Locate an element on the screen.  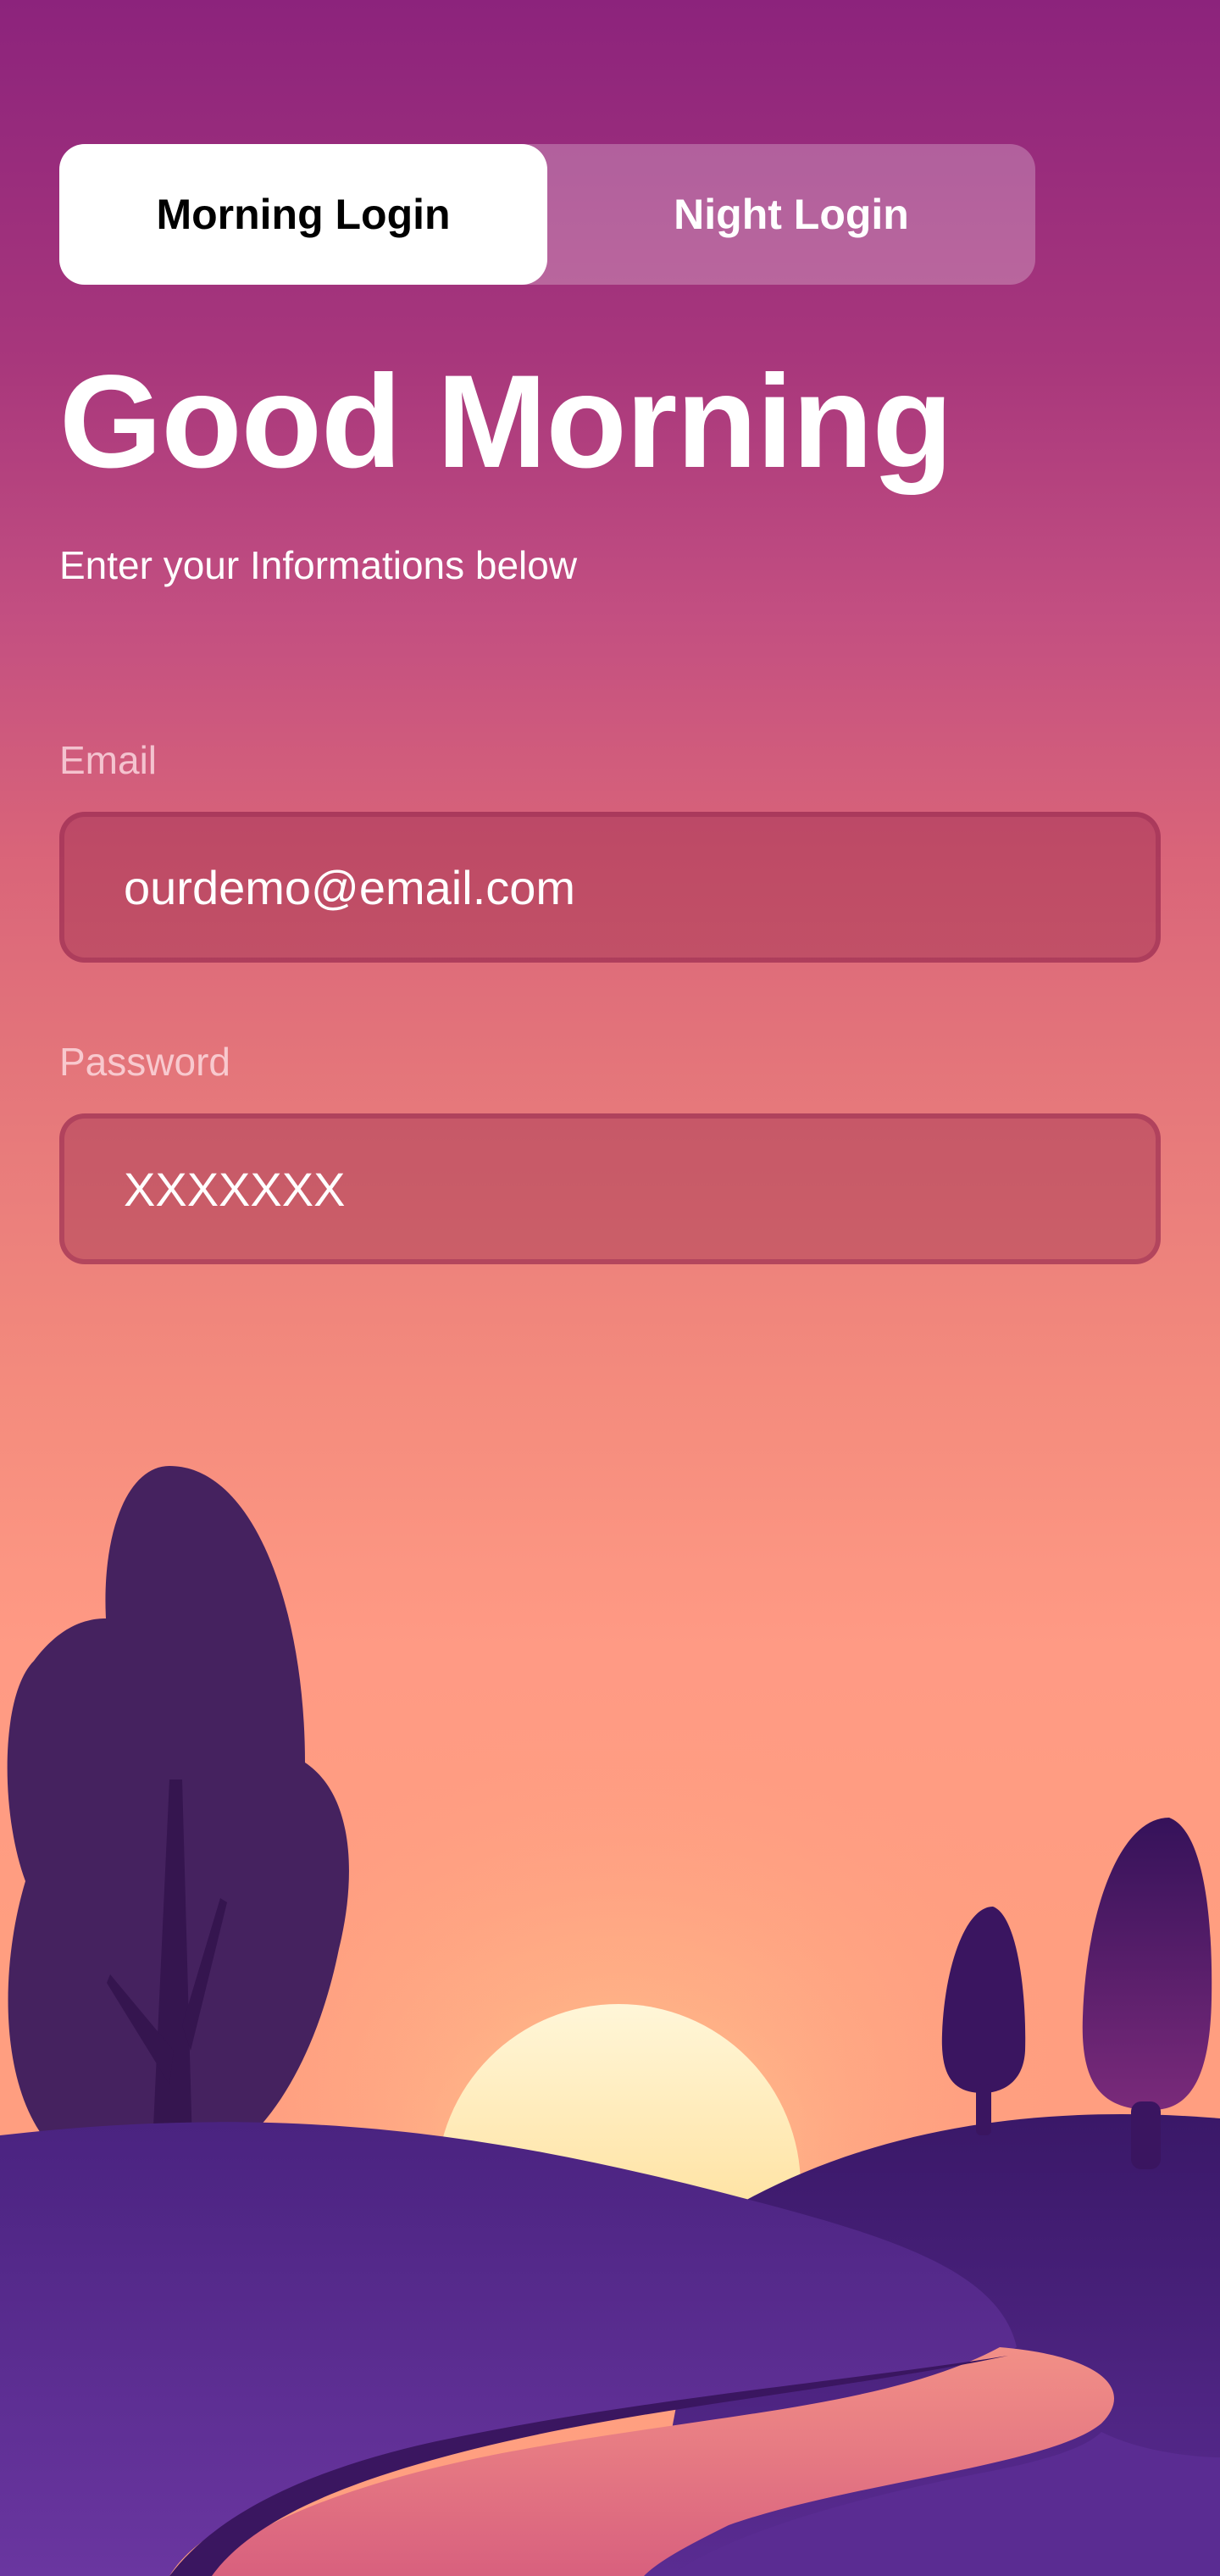
password-field is located at coordinates (610, 1189).